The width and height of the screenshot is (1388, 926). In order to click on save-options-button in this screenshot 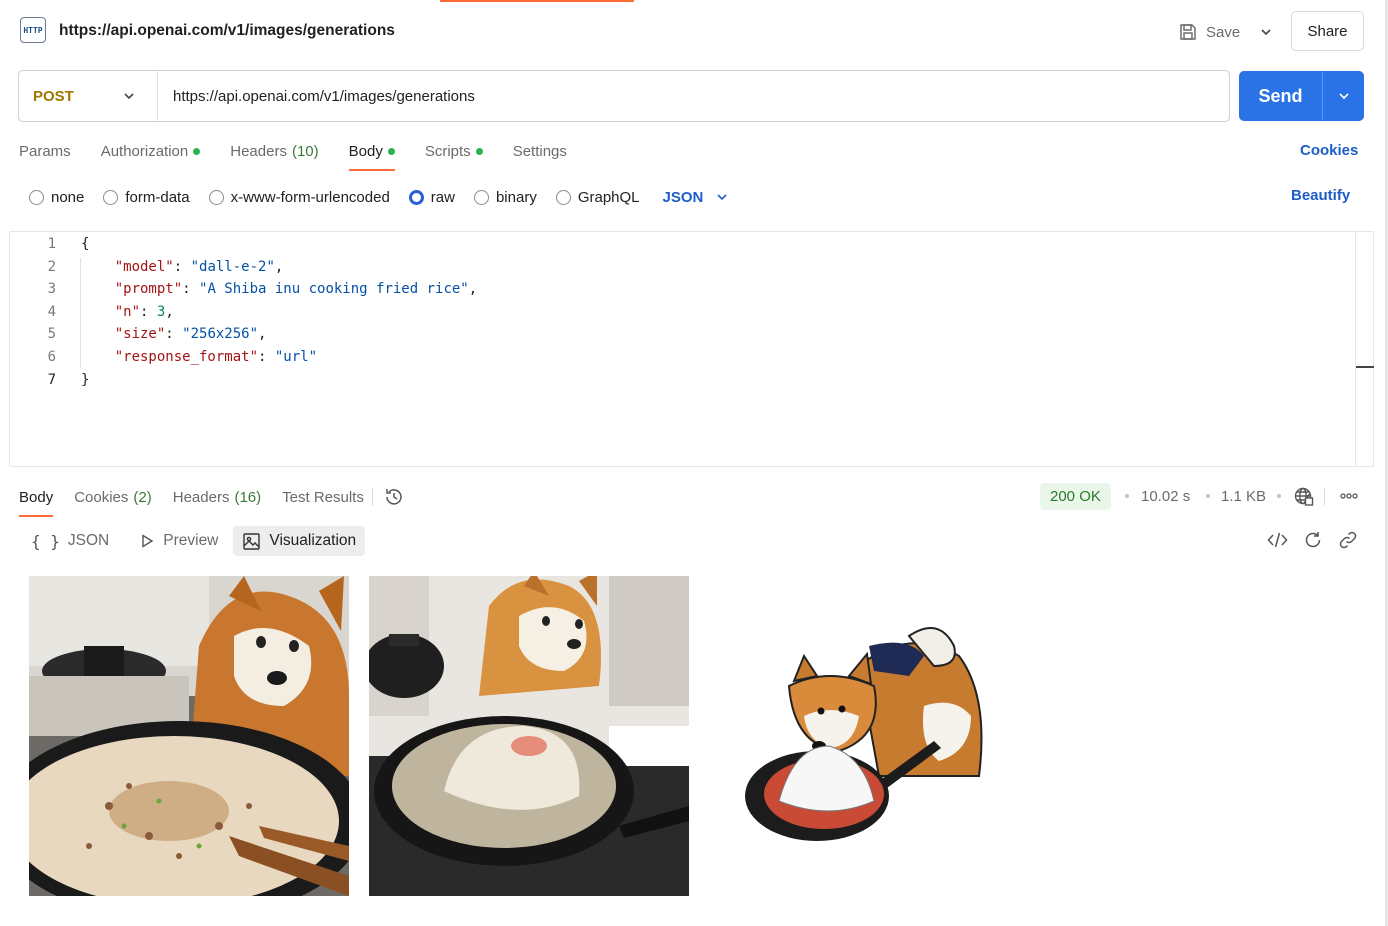, I will do `click(1266, 32)`.